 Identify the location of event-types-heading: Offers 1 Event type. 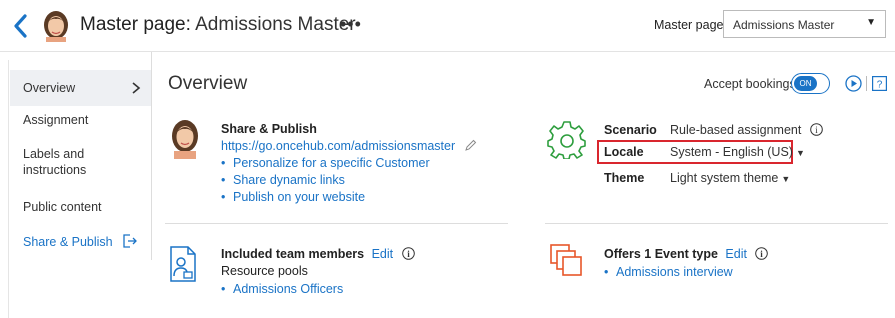
(661, 254).